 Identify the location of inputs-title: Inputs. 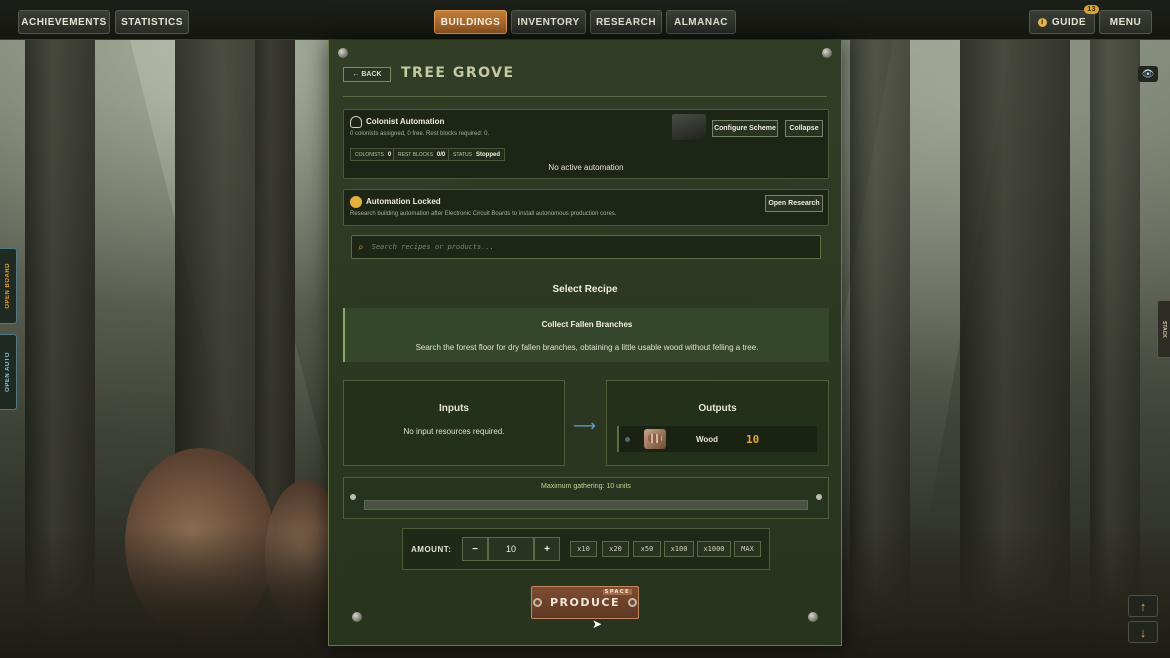
(454, 408).